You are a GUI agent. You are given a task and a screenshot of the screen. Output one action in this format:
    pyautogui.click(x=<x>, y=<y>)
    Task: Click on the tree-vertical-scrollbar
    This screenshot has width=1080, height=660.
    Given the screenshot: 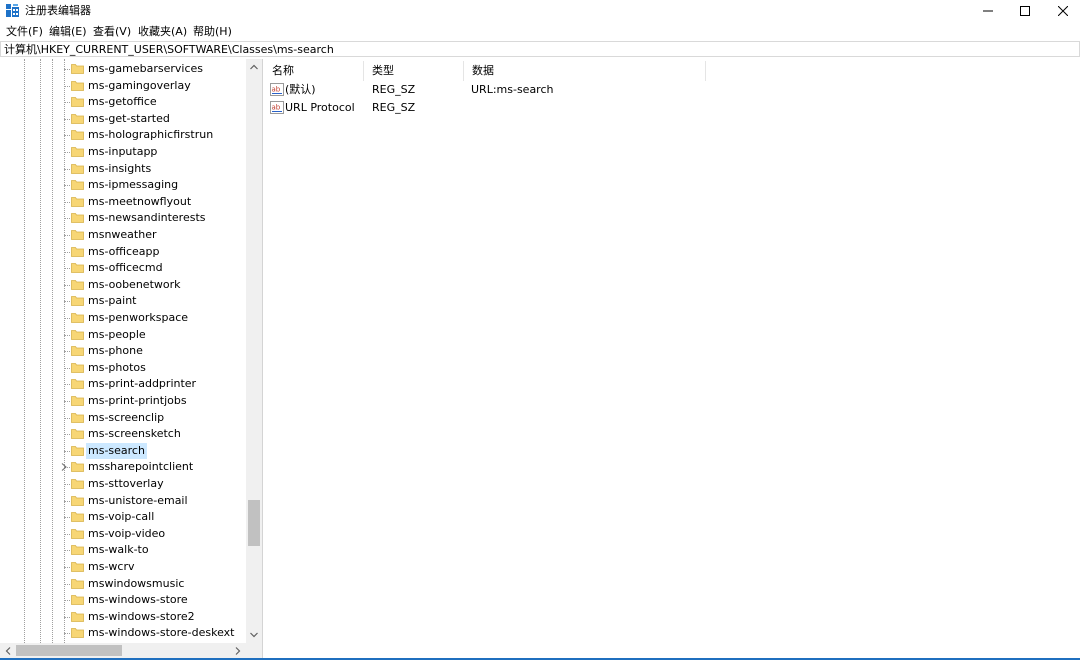 What is the action you would take?
    pyautogui.click(x=254, y=351)
    